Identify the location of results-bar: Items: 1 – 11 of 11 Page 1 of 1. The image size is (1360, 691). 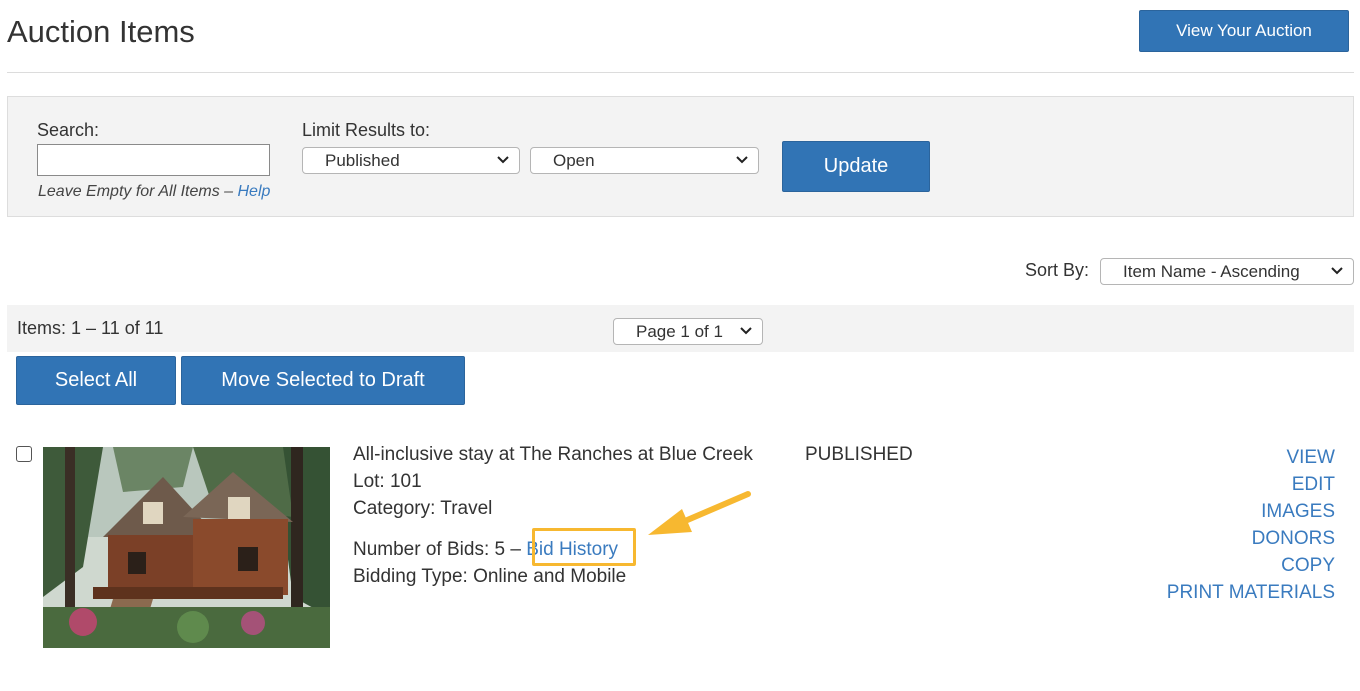
(680, 328).